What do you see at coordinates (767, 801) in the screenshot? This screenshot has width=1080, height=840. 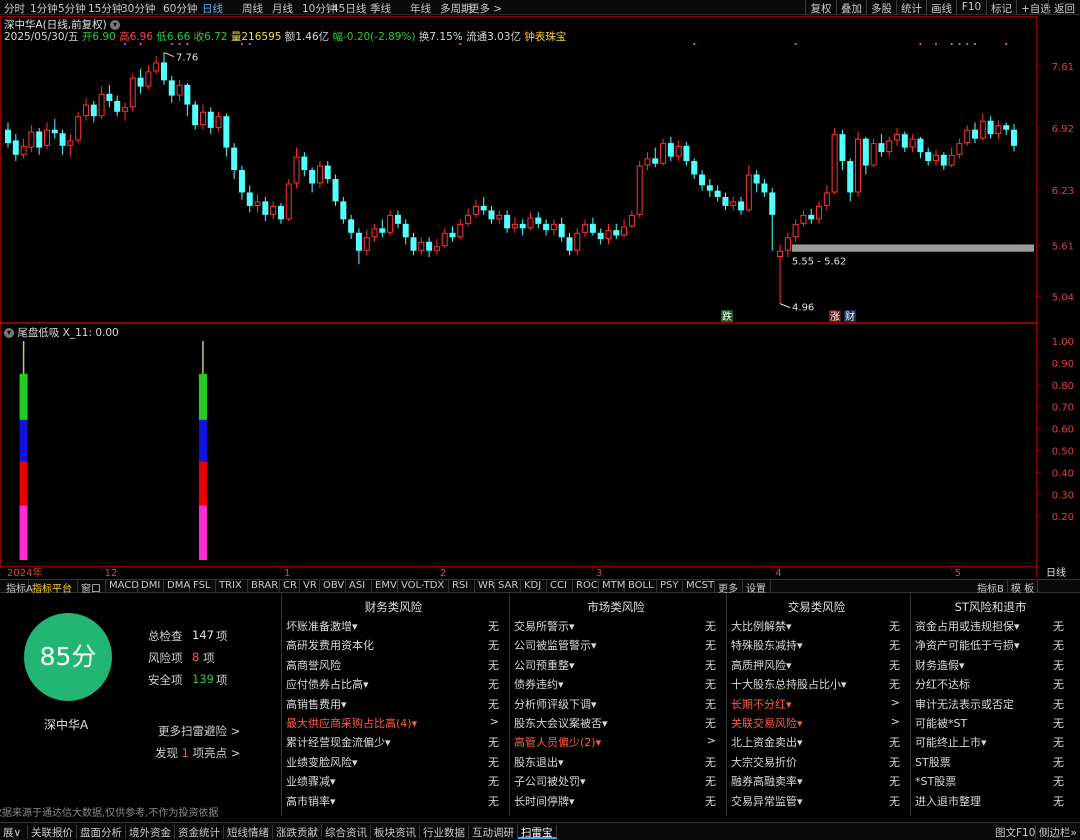 I see `risk-item-label: 交易异常监管▾` at bounding box center [767, 801].